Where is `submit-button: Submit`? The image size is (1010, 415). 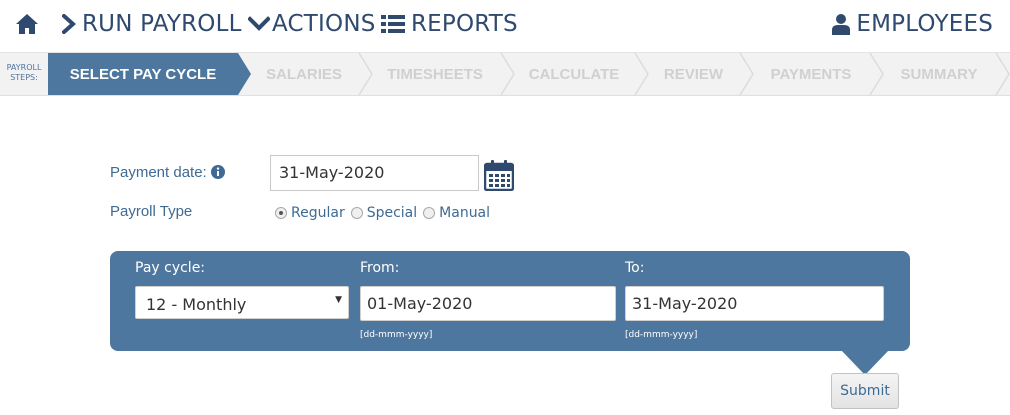
submit-button: Submit is located at coordinates (865, 391).